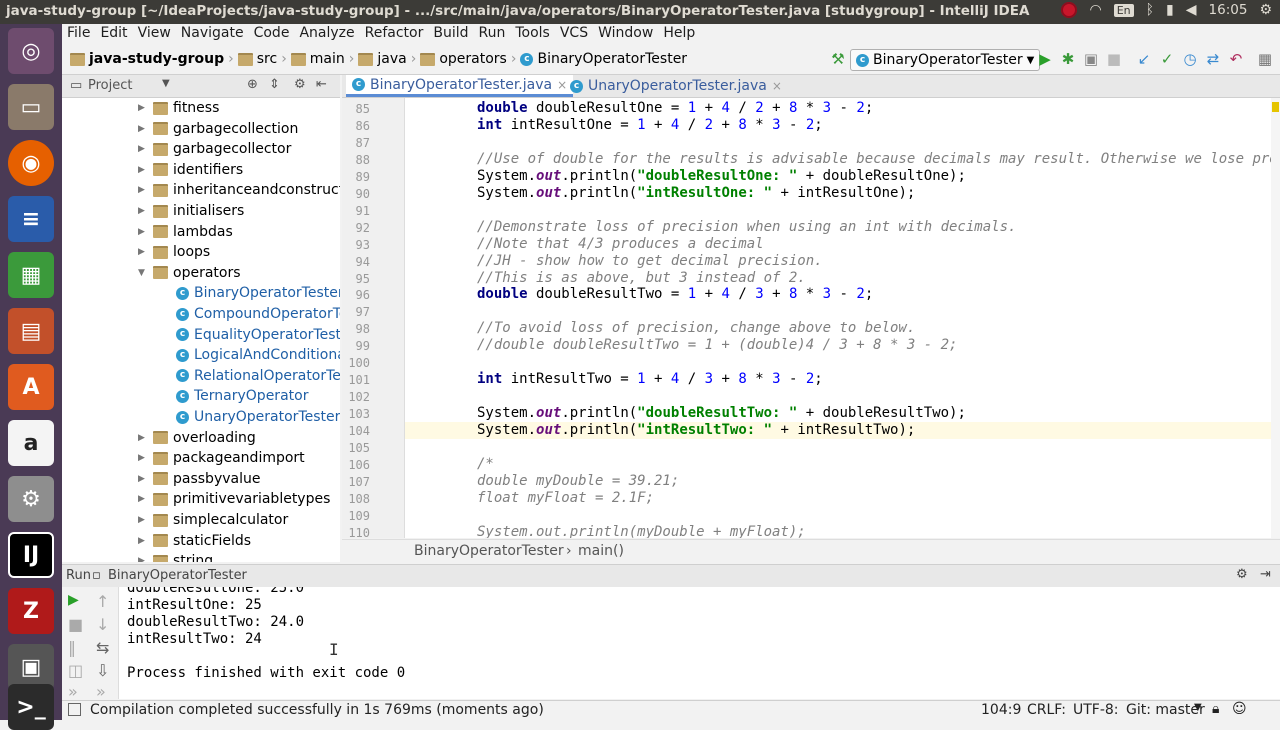 This screenshot has height=730, width=1280. Describe the element at coordinates (1239, 709) in the screenshot. I see `inspector-icon: ☺` at that location.